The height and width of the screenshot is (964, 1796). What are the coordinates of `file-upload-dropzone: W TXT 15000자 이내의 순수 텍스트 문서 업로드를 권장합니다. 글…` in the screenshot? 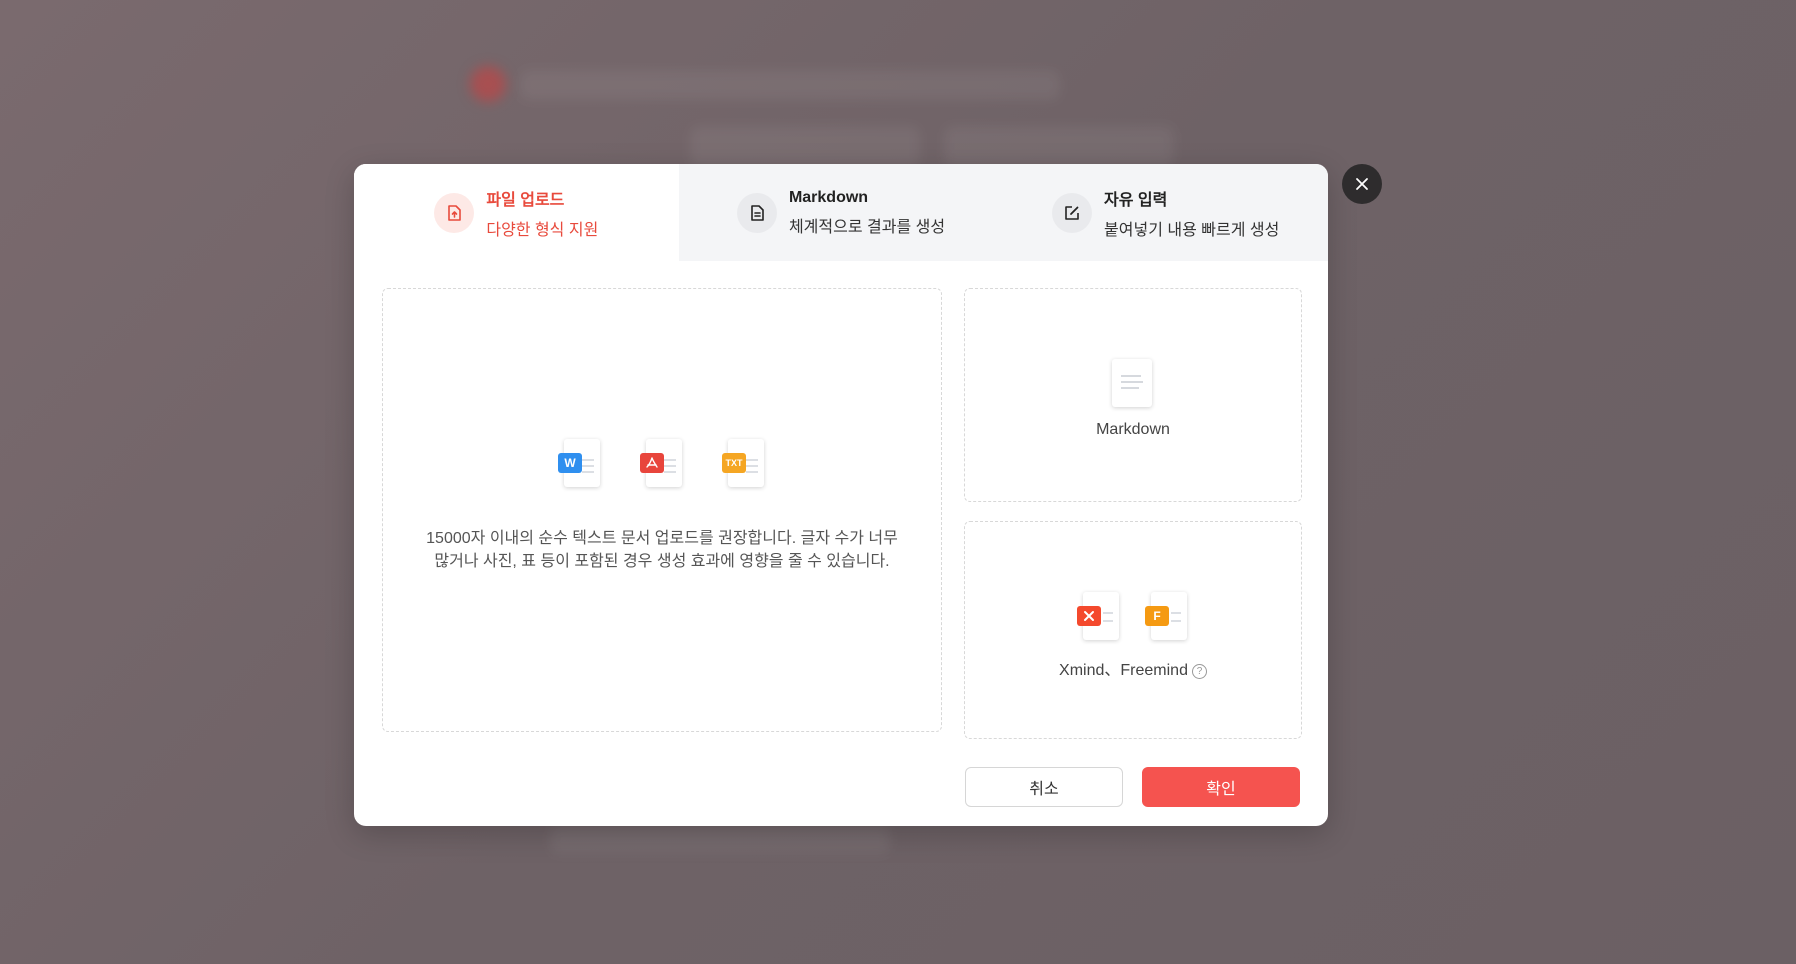 It's located at (662, 510).